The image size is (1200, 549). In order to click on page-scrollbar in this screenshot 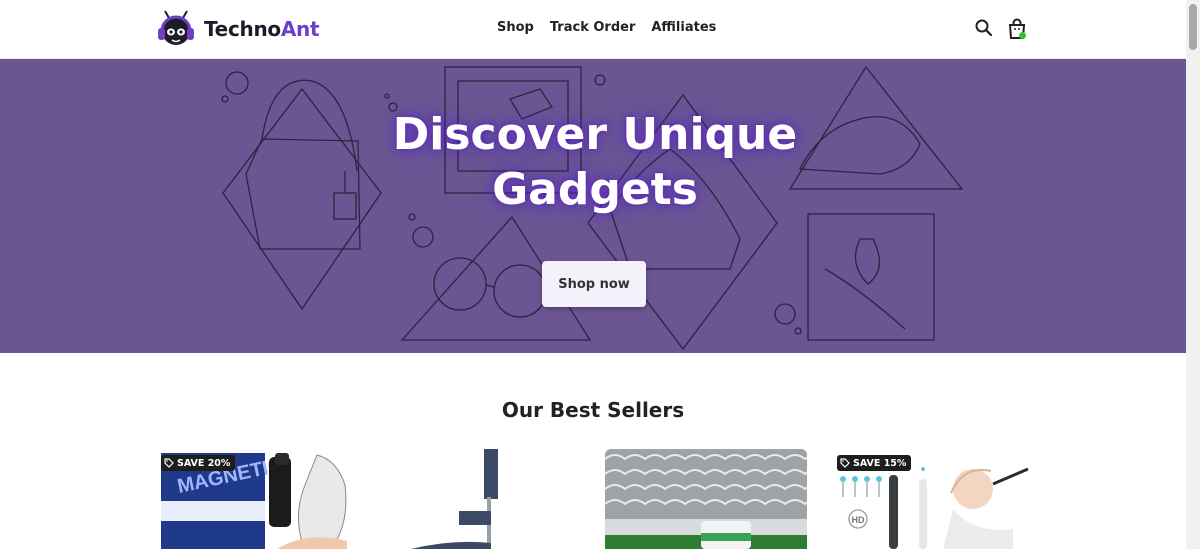, I will do `click(1193, 274)`.